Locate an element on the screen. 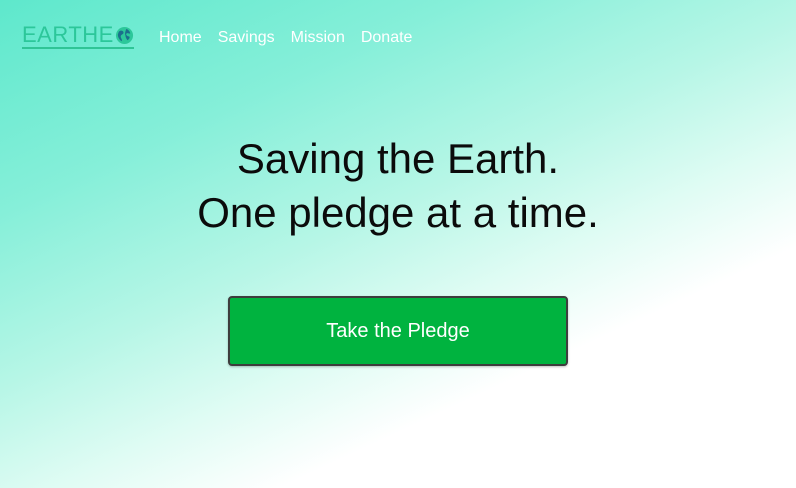 This screenshot has height=488, width=796. hero-line-2: One pledge at a time. is located at coordinates (398, 212).